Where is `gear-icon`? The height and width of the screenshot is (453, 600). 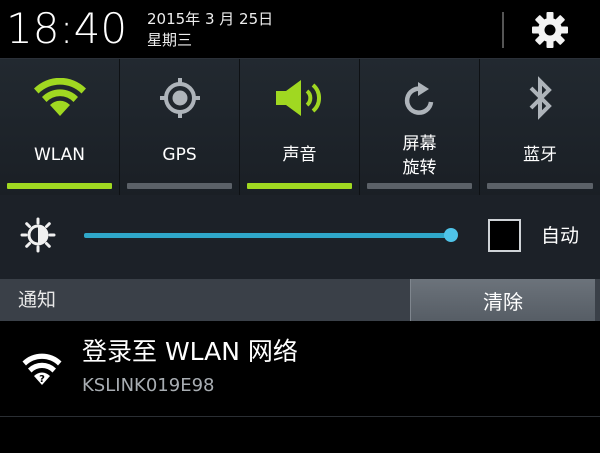 gear-icon is located at coordinates (550, 30).